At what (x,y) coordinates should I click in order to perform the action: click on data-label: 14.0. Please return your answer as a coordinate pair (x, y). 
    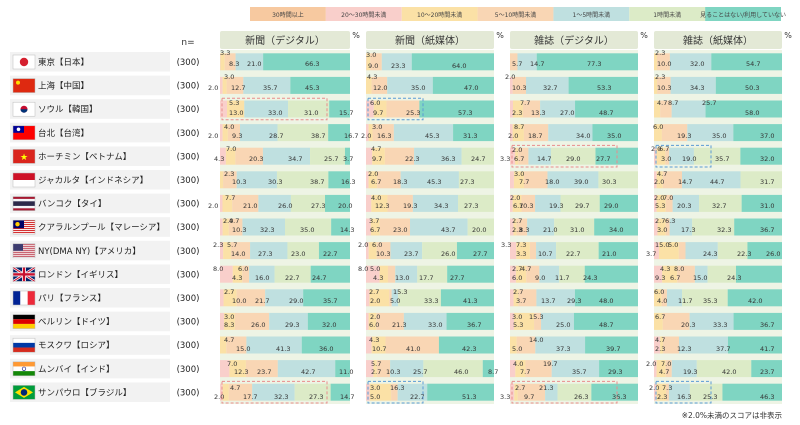
    Looking at the image, I should click on (536, 340).